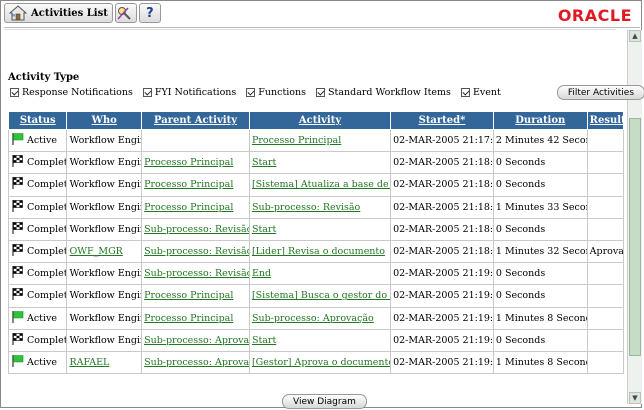  Describe the element at coordinates (276, 92) in the screenshot. I see `filter-functions: Functions` at that location.